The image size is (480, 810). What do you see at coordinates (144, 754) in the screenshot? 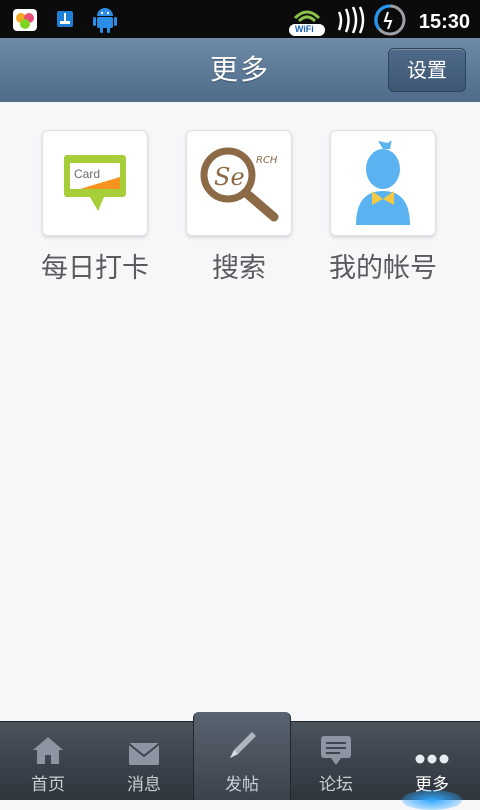
I see `mail-icon` at bounding box center [144, 754].